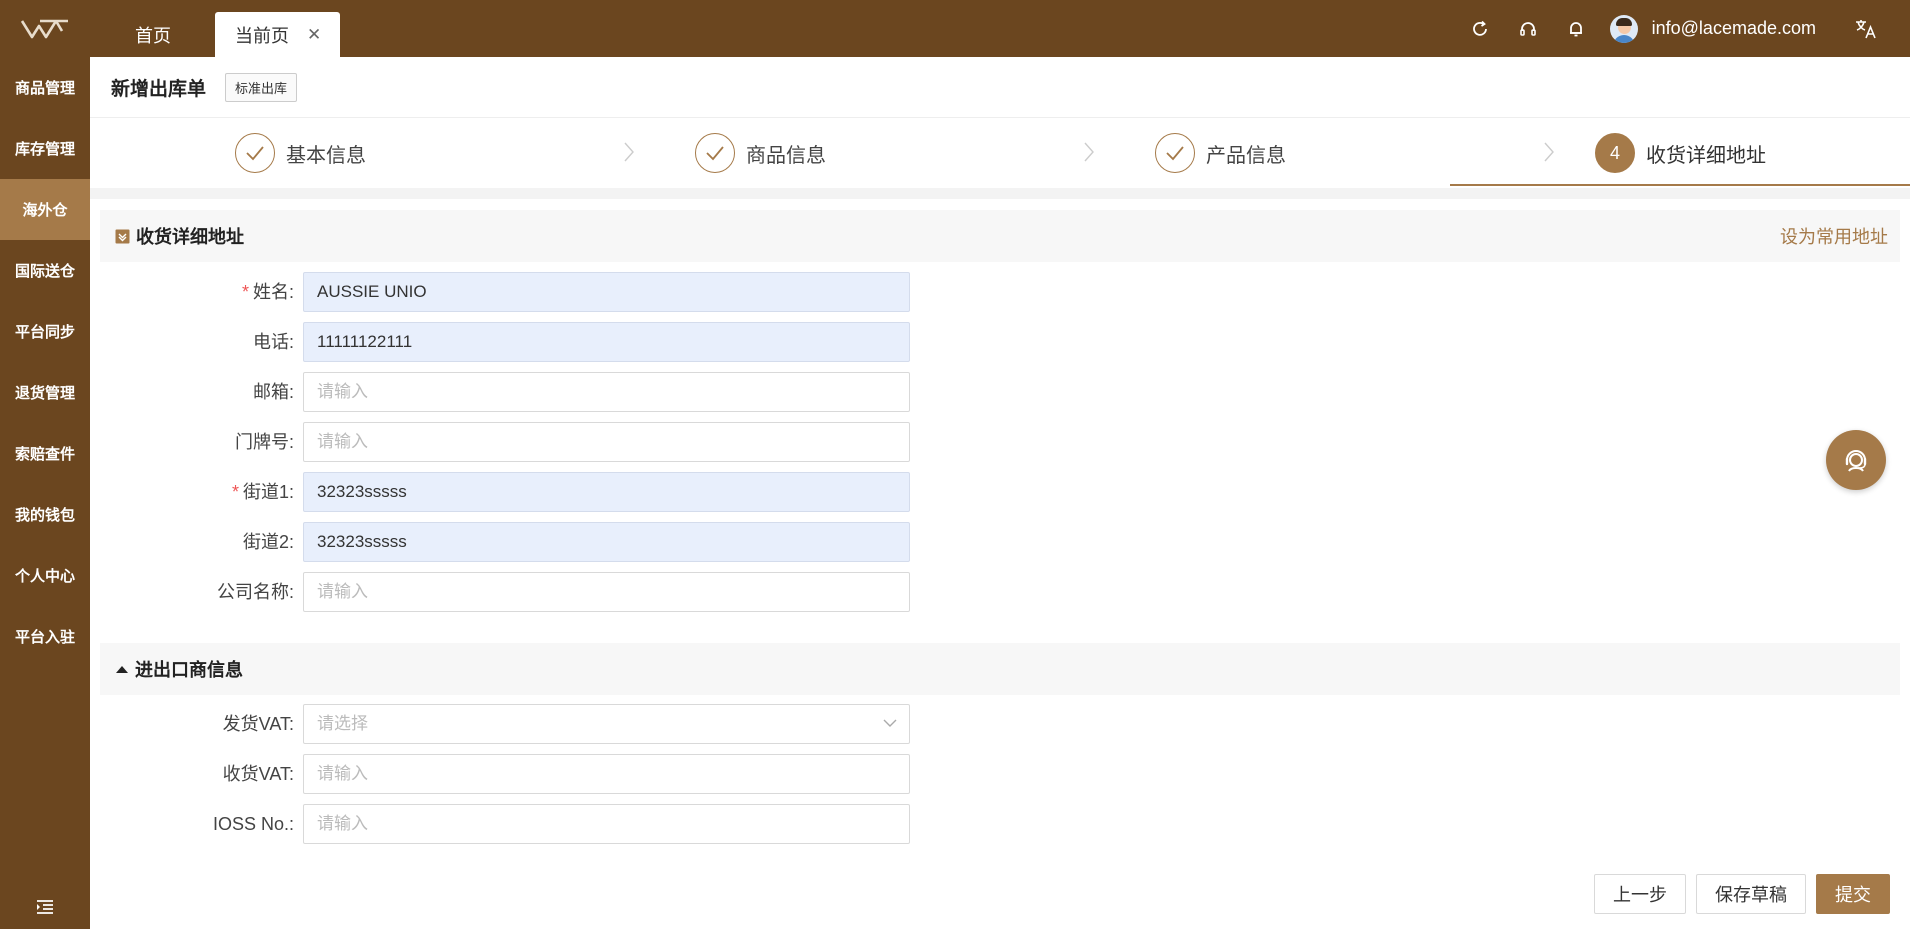 This screenshot has height=929, width=1910. I want to click on logo-icon, so click(44, 28).